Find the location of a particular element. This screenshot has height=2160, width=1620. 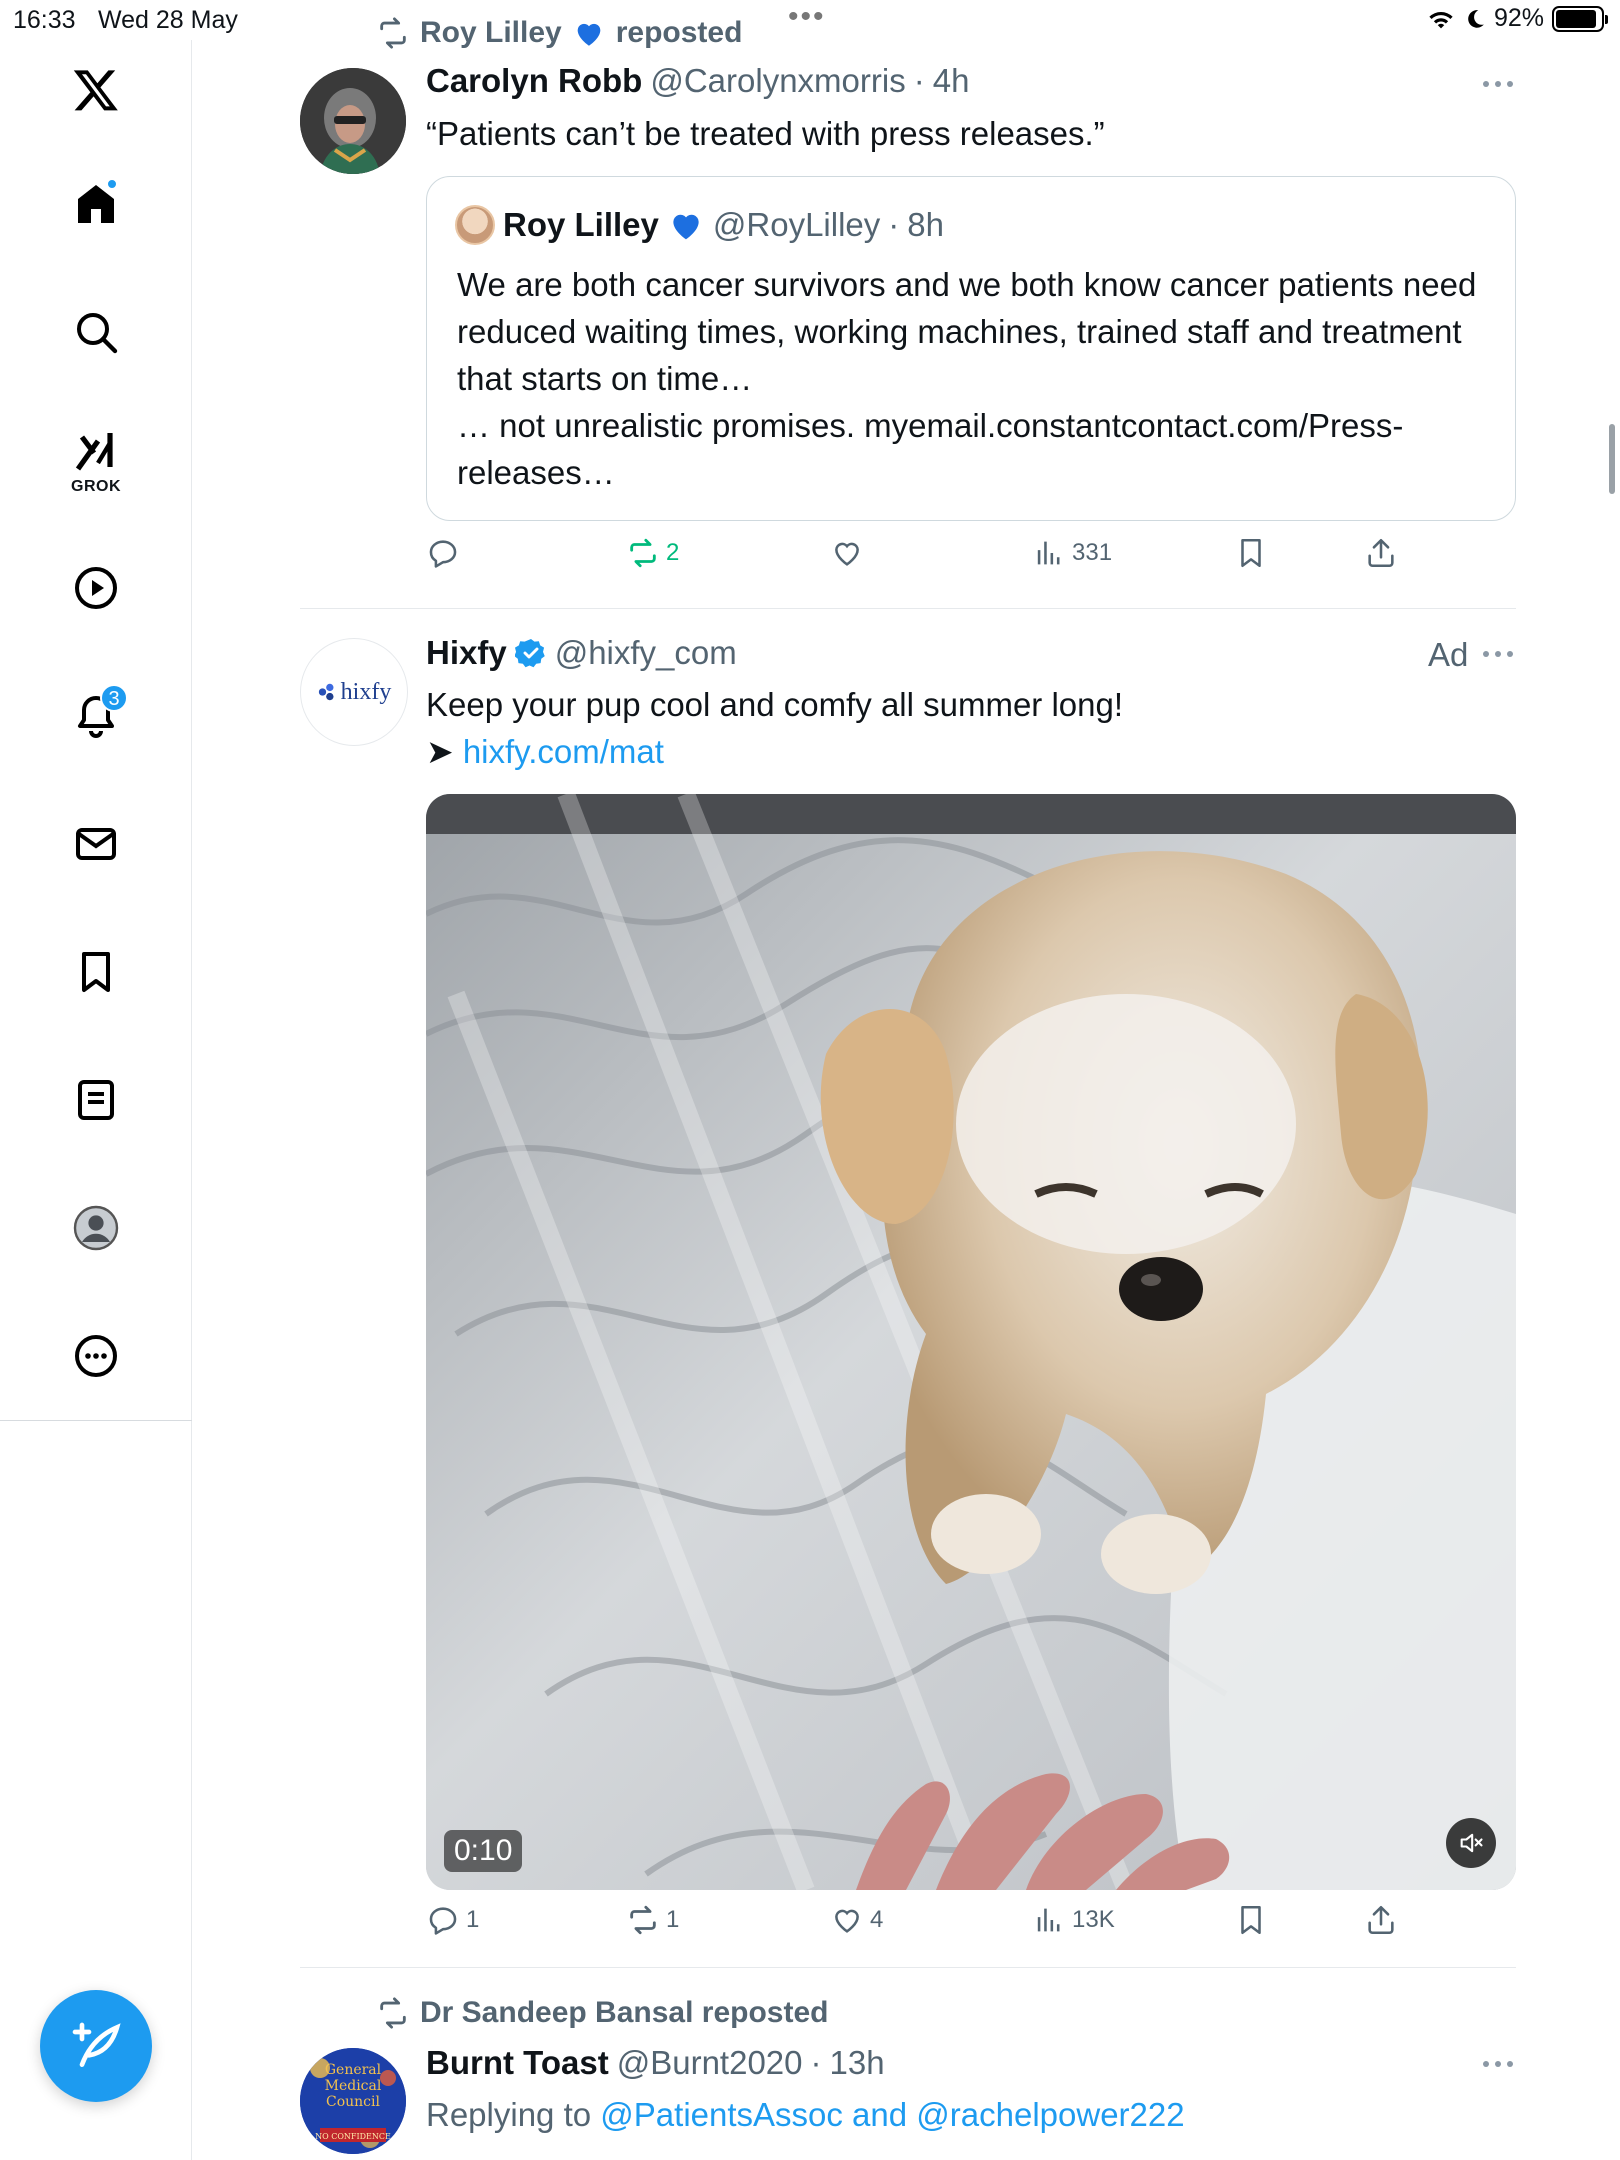

tweet-time: 4h is located at coordinates (951, 81).